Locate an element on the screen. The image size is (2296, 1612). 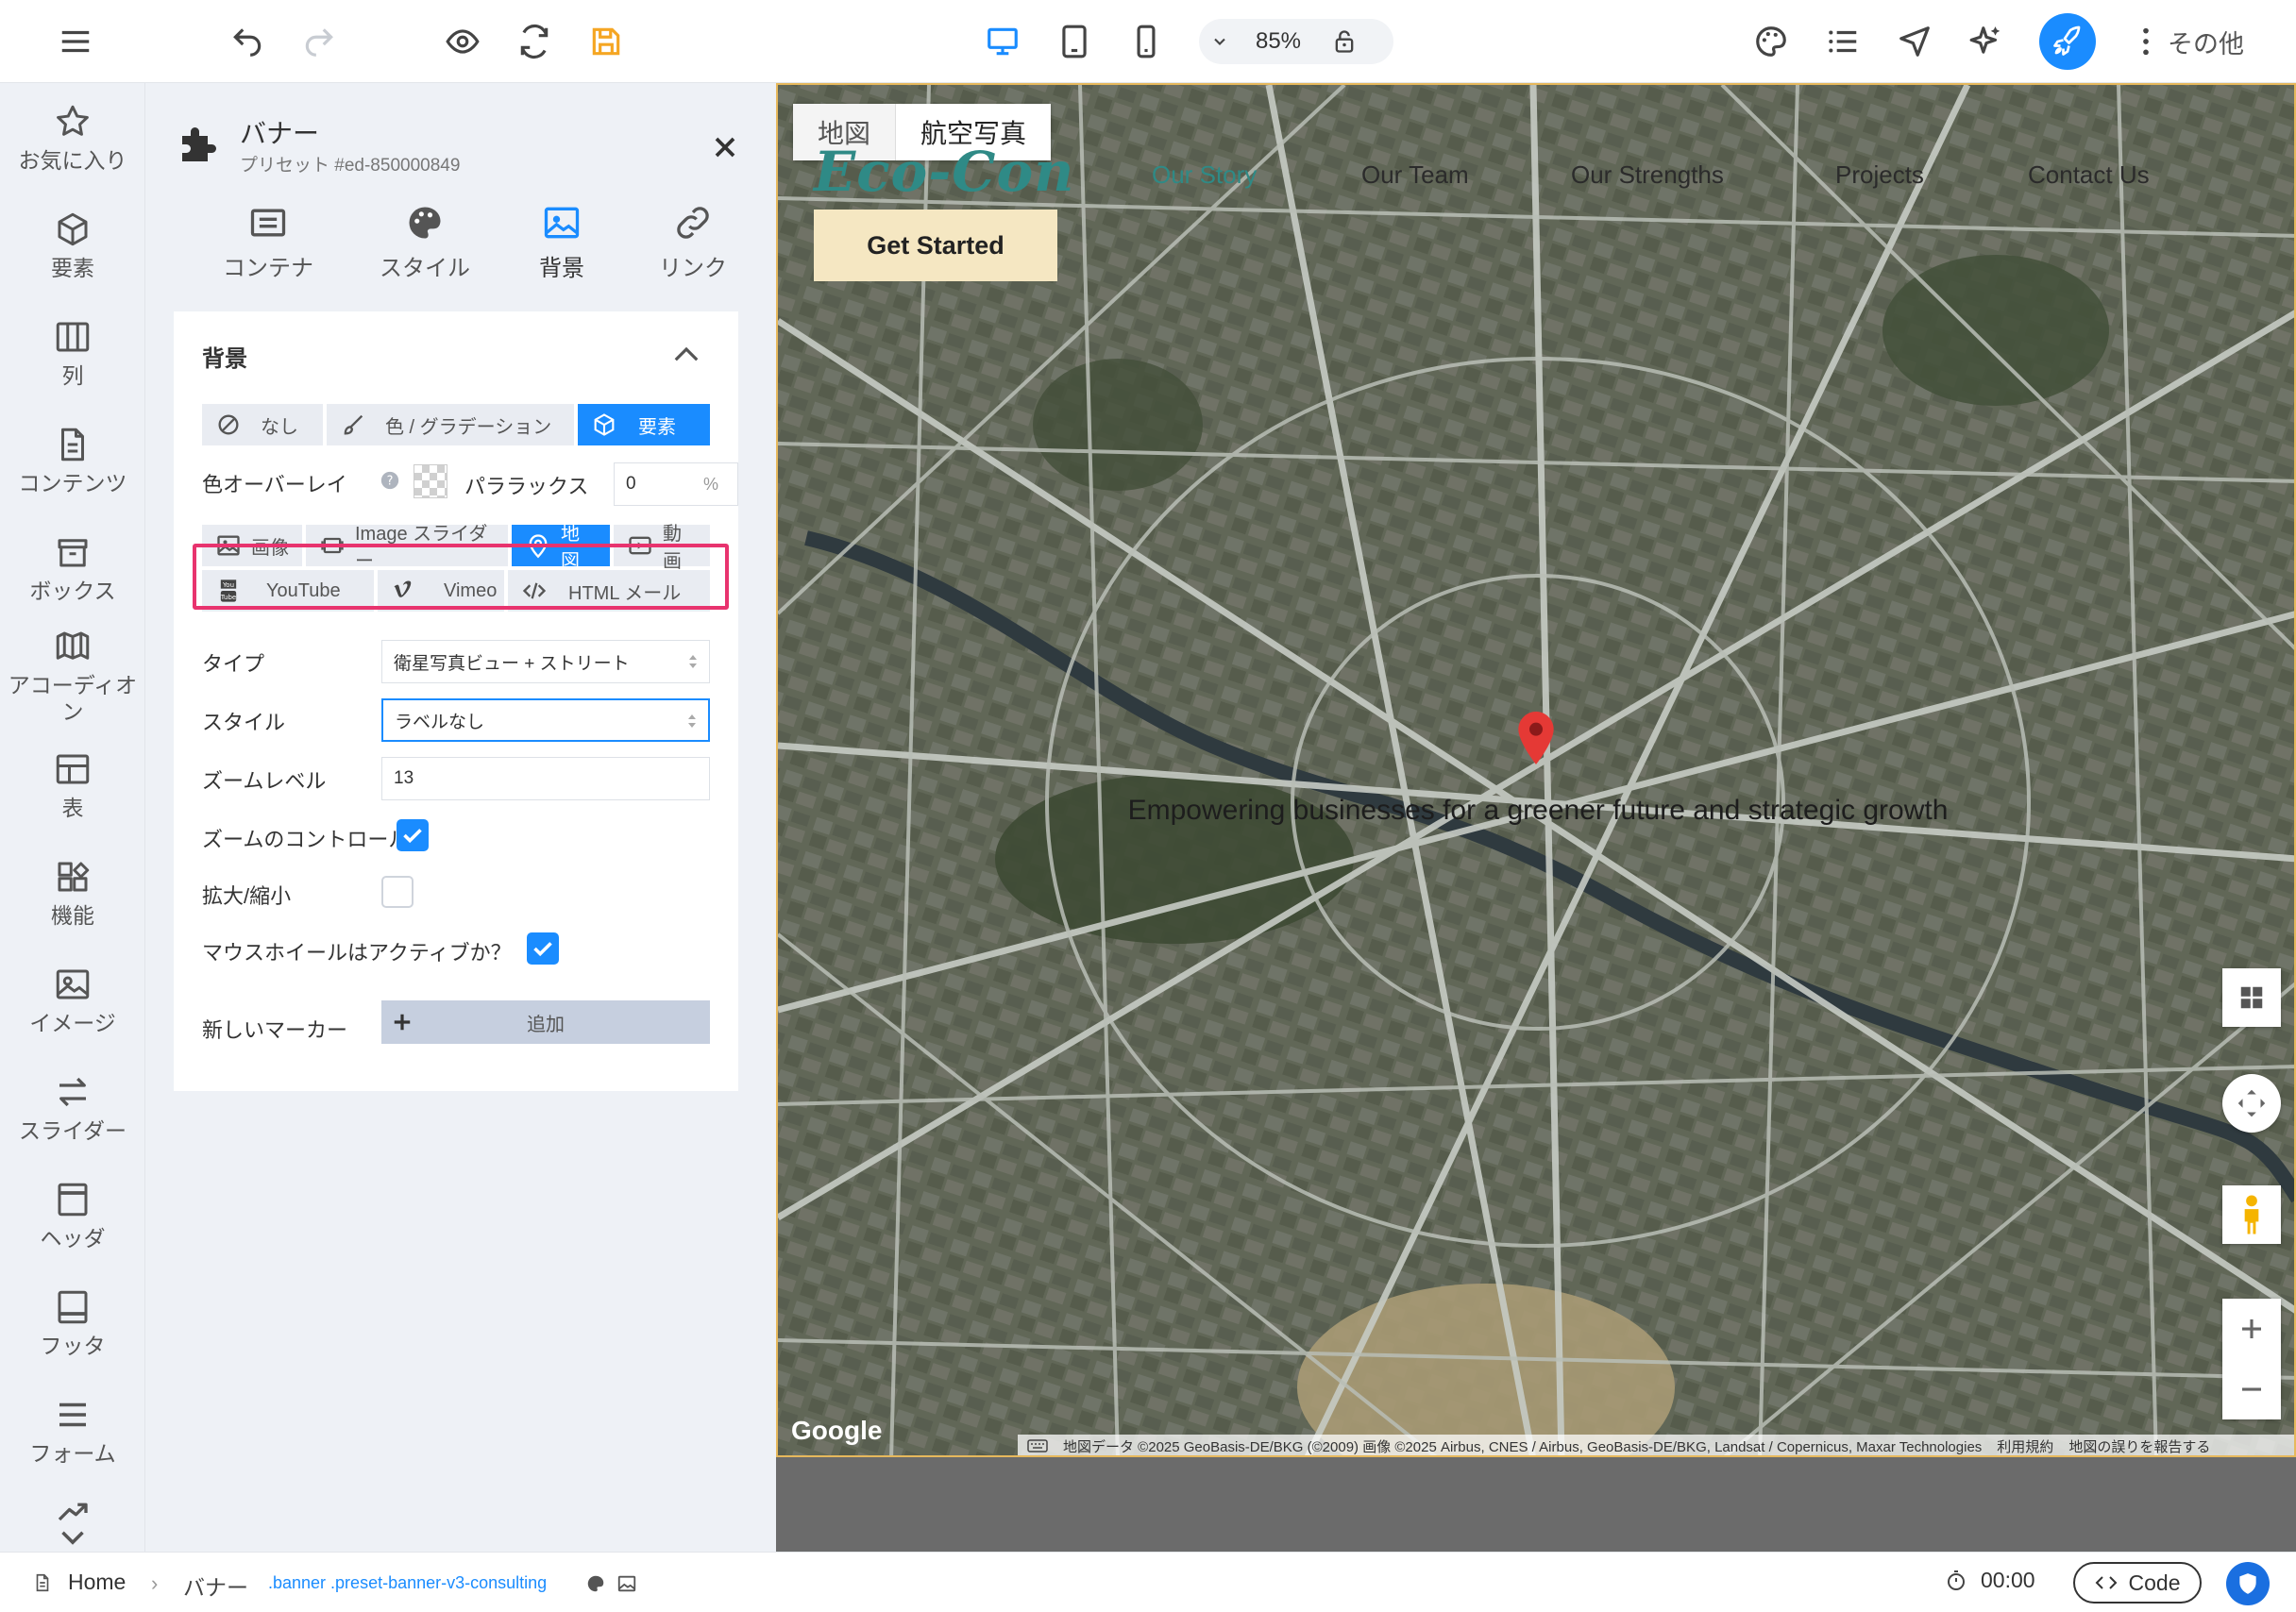
pegman-icon is located at coordinates (2251, 1214).